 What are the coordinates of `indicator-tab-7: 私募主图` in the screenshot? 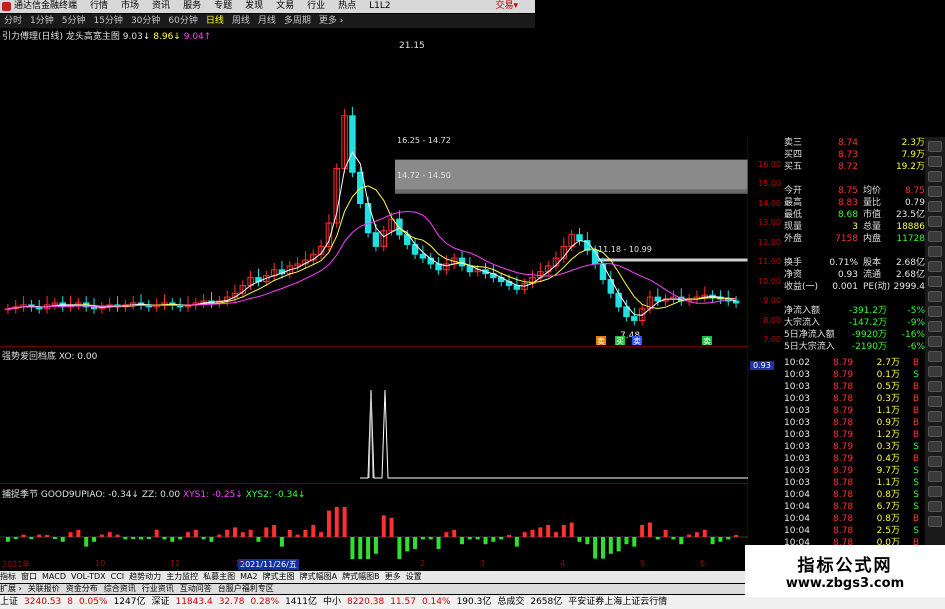 It's located at (219, 576).